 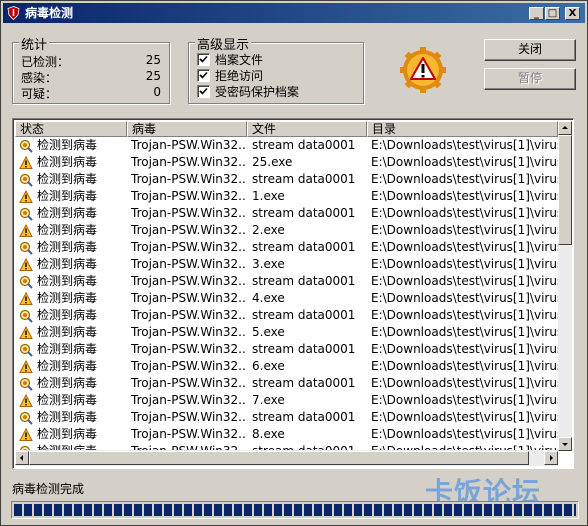 I want to click on row-file: 8.exe, so click(x=268, y=434).